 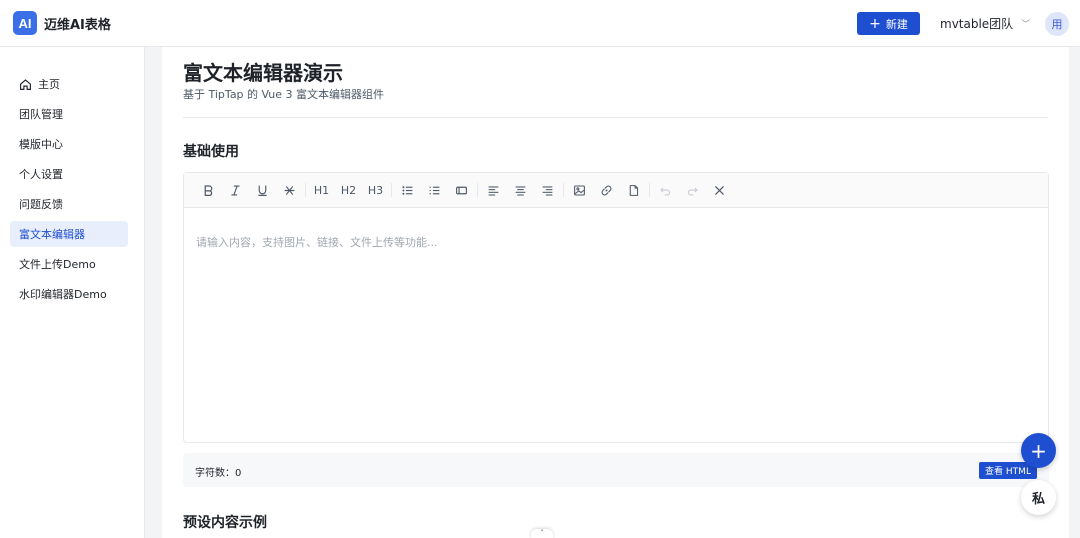 I want to click on align-center-button, so click(x=520, y=190).